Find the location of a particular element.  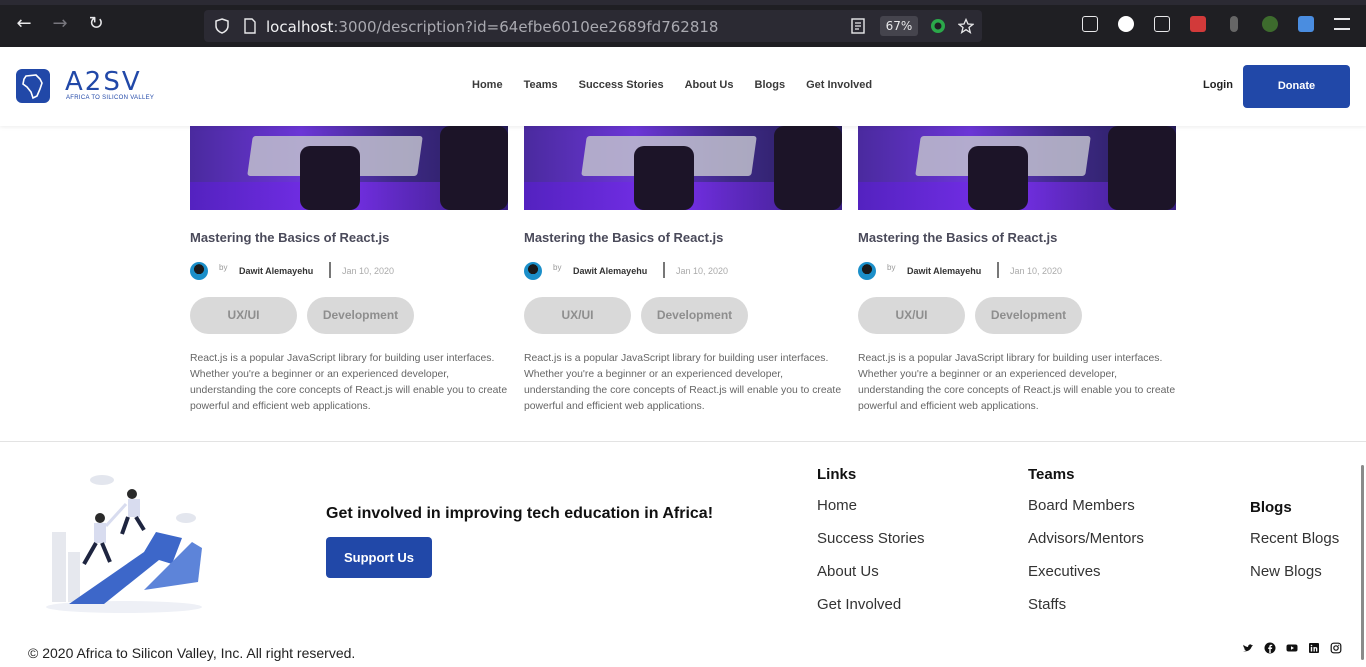

twitter-icon is located at coordinates (1248, 648).